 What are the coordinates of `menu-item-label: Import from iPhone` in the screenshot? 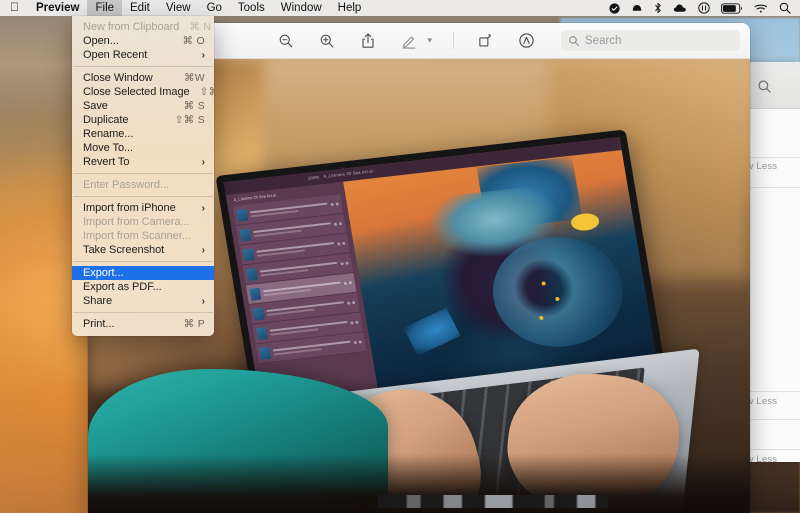 It's located at (129, 208).